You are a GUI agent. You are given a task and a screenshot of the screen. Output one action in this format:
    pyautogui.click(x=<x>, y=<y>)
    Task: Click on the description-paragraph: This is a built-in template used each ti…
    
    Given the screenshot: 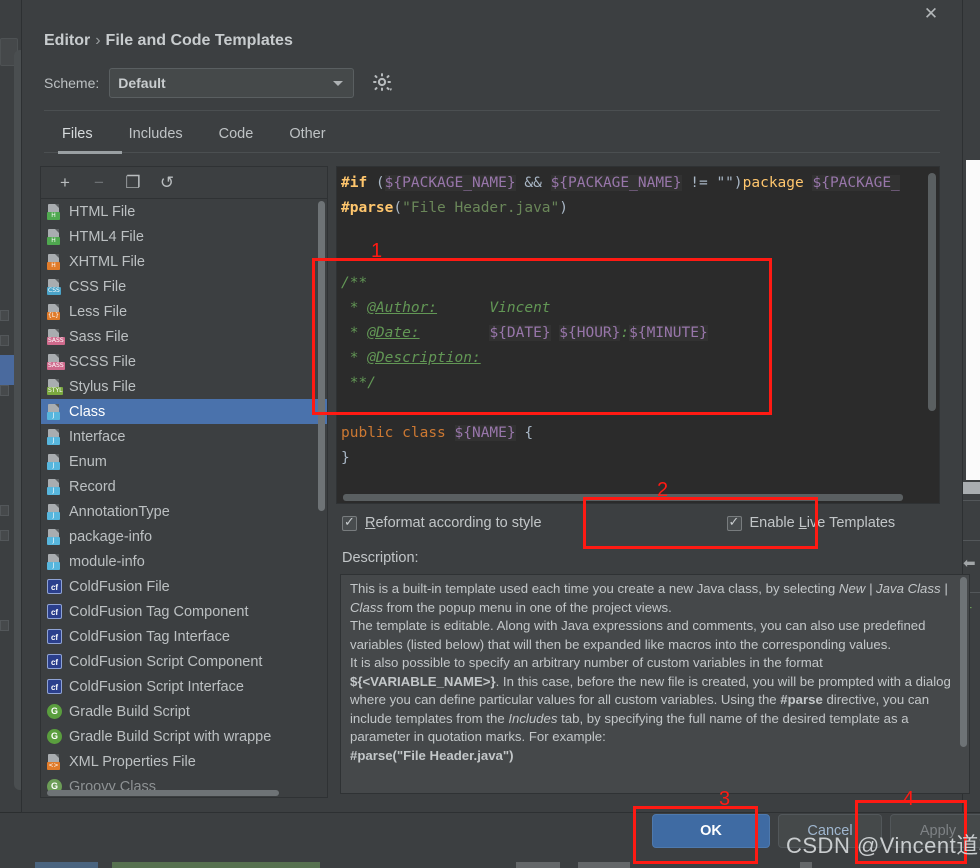 What is the action you would take?
    pyautogui.click(x=649, y=598)
    